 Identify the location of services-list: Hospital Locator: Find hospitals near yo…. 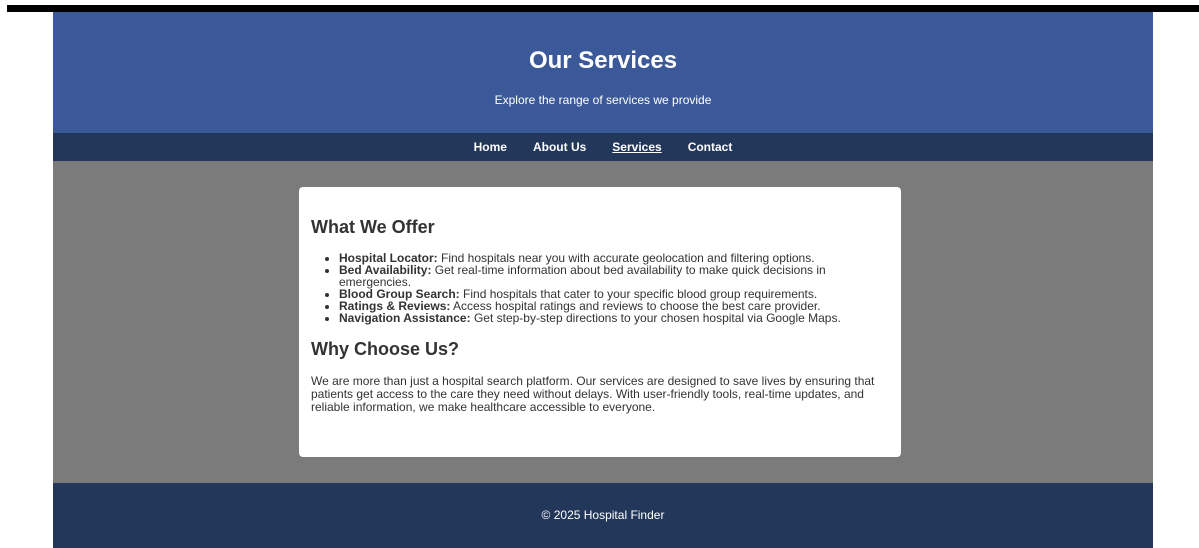
(600, 288).